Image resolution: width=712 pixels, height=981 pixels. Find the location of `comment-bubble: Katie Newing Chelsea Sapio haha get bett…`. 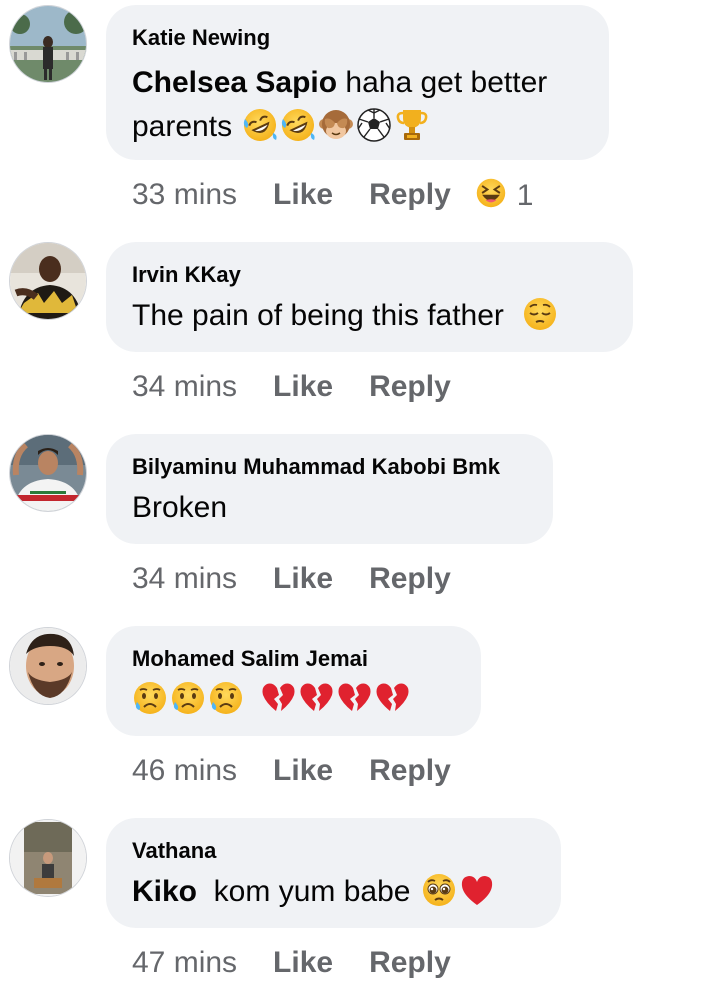

comment-bubble: Katie Newing Chelsea Sapio haha get bett… is located at coordinates (357, 82).